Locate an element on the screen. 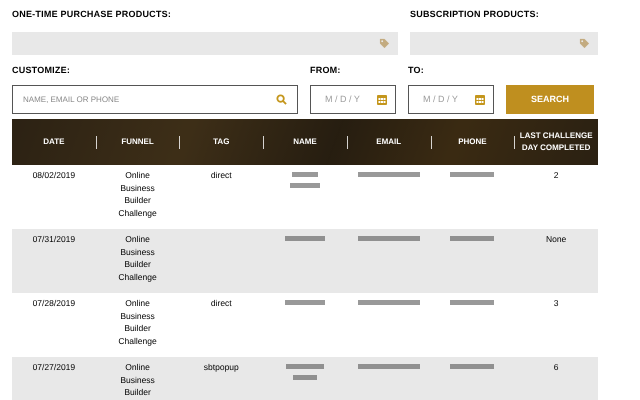 The height and width of the screenshot is (400, 640). field-label: SUBSCRIPTION PRODUCTS: is located at coordinates (475, 14).